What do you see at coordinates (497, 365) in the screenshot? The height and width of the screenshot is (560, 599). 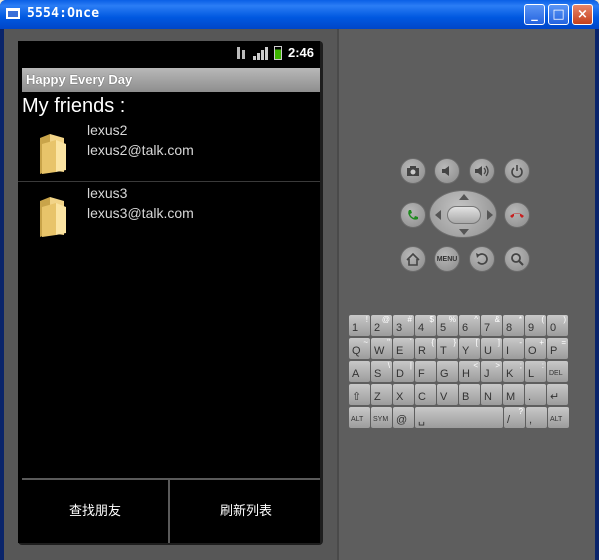 I see `key-alt-label: >` at bounding box center [497, 365].